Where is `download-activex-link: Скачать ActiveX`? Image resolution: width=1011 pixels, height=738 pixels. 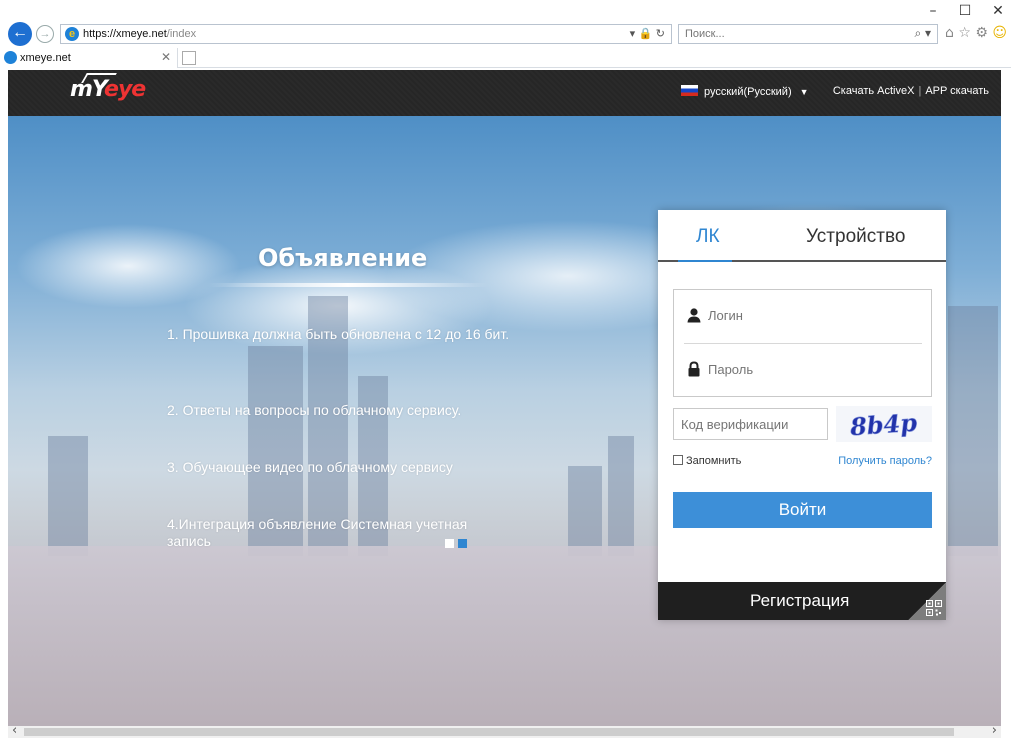
download-activex-link: Скачать ActiveX is located at coordinates (874, 91).